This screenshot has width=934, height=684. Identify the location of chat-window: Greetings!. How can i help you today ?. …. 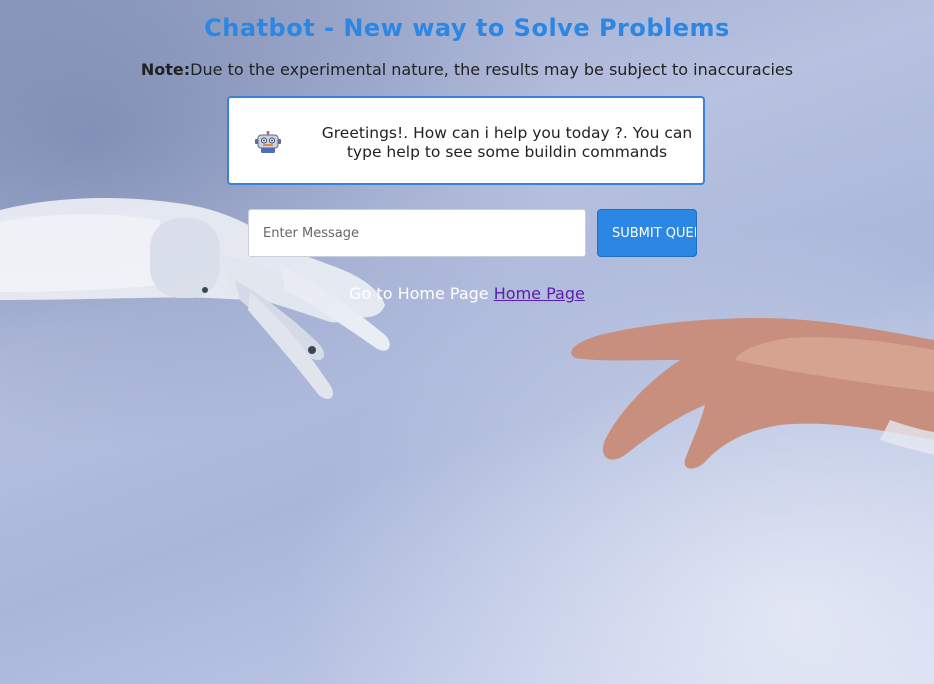
(466, 140).